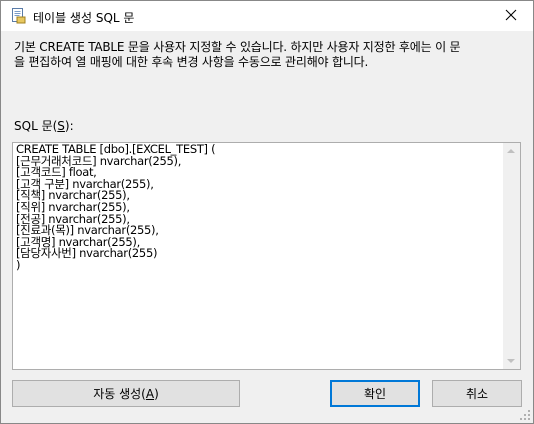  I want to click on sql-label-text: SQL 문(, so click(36, 126).